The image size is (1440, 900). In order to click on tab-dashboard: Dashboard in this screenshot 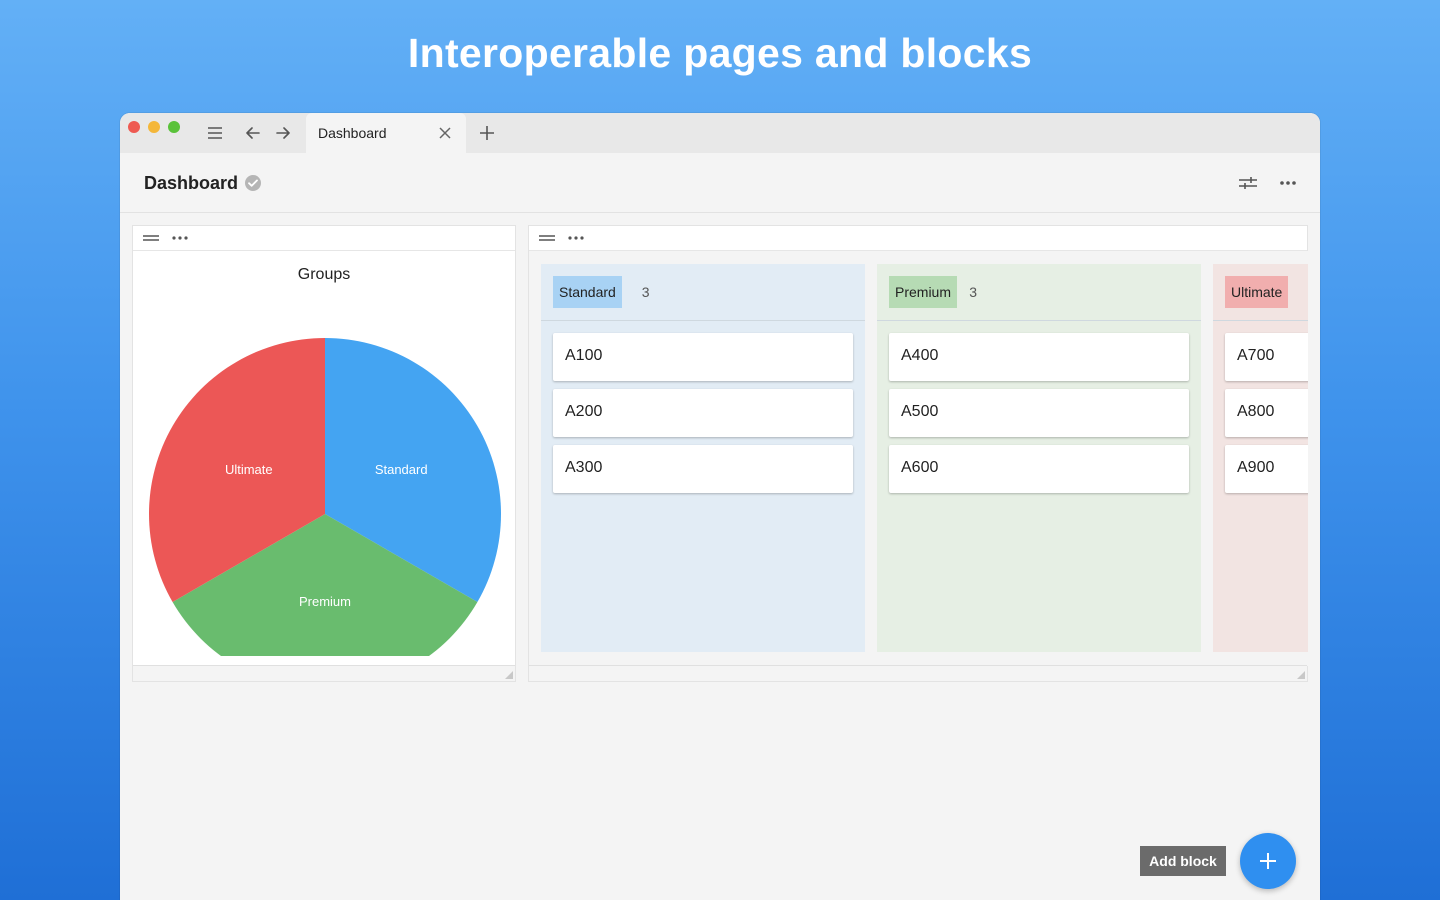, I will do `click(386, 133)`.